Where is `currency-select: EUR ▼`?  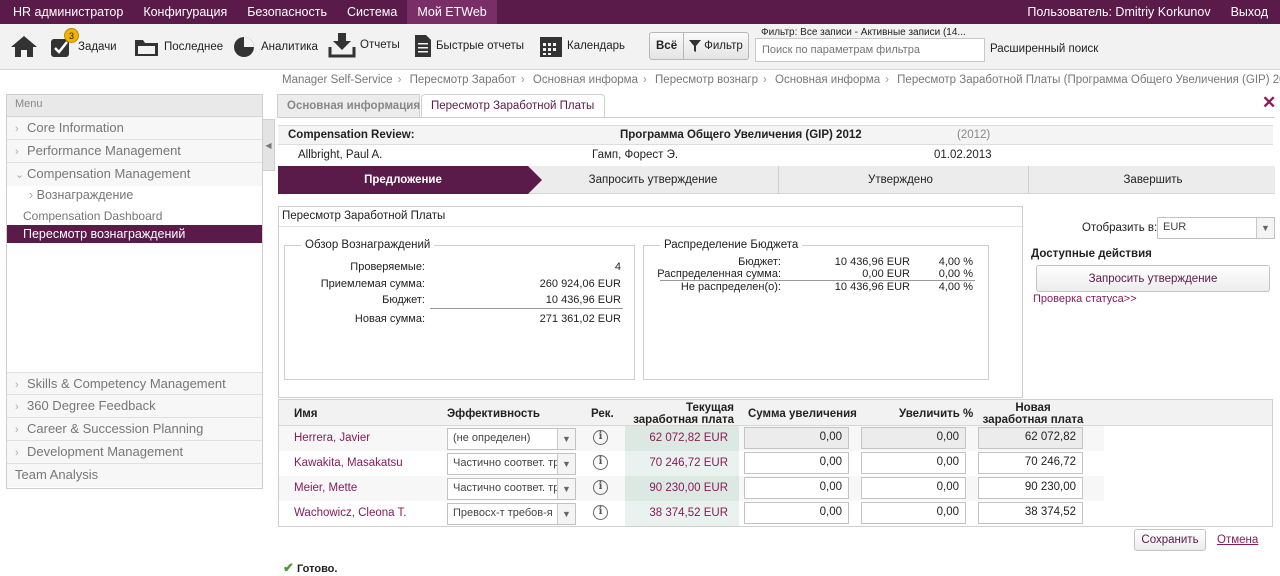
currency-select: EUR ▼ is located at coordinates (1216, 228).